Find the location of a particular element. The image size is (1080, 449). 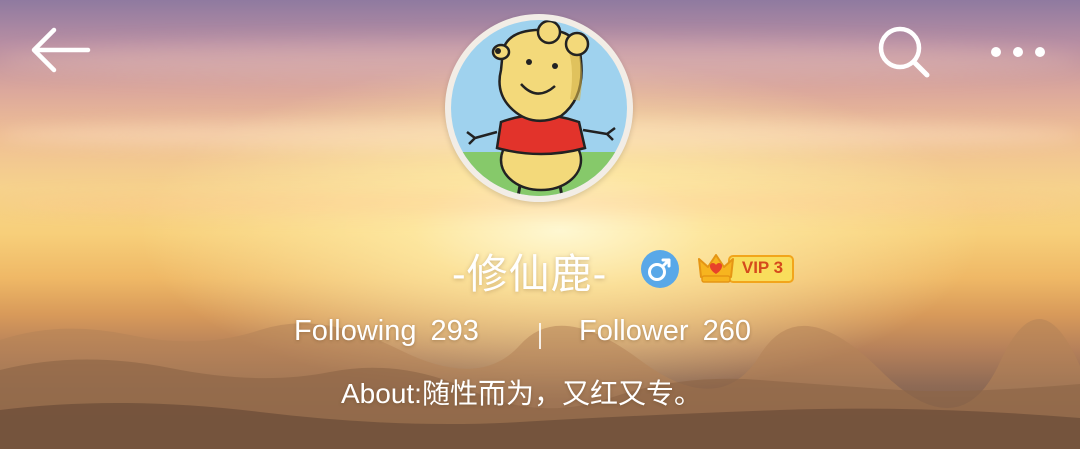

follower-stat: Follower 260 is located at coordinates (665, 331).